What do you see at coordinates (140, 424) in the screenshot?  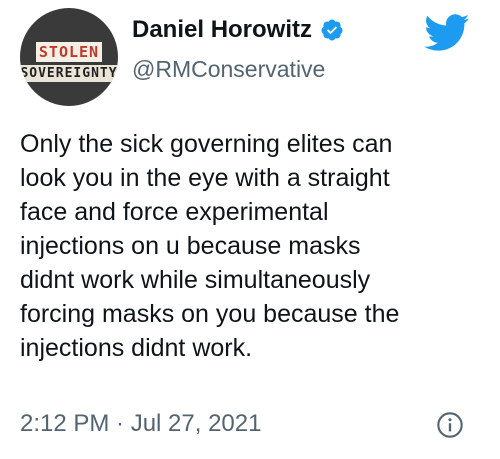 I see `tweet-timestamp: 2:12 PM · Jul 27, 2021` at bounding box center [140, 424].